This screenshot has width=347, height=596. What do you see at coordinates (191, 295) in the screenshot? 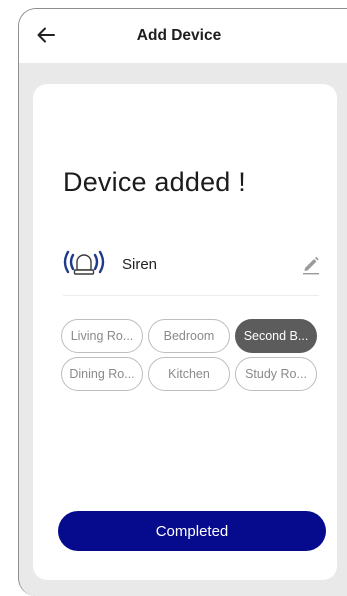
I see `divider` at bounding box center [191, 295].